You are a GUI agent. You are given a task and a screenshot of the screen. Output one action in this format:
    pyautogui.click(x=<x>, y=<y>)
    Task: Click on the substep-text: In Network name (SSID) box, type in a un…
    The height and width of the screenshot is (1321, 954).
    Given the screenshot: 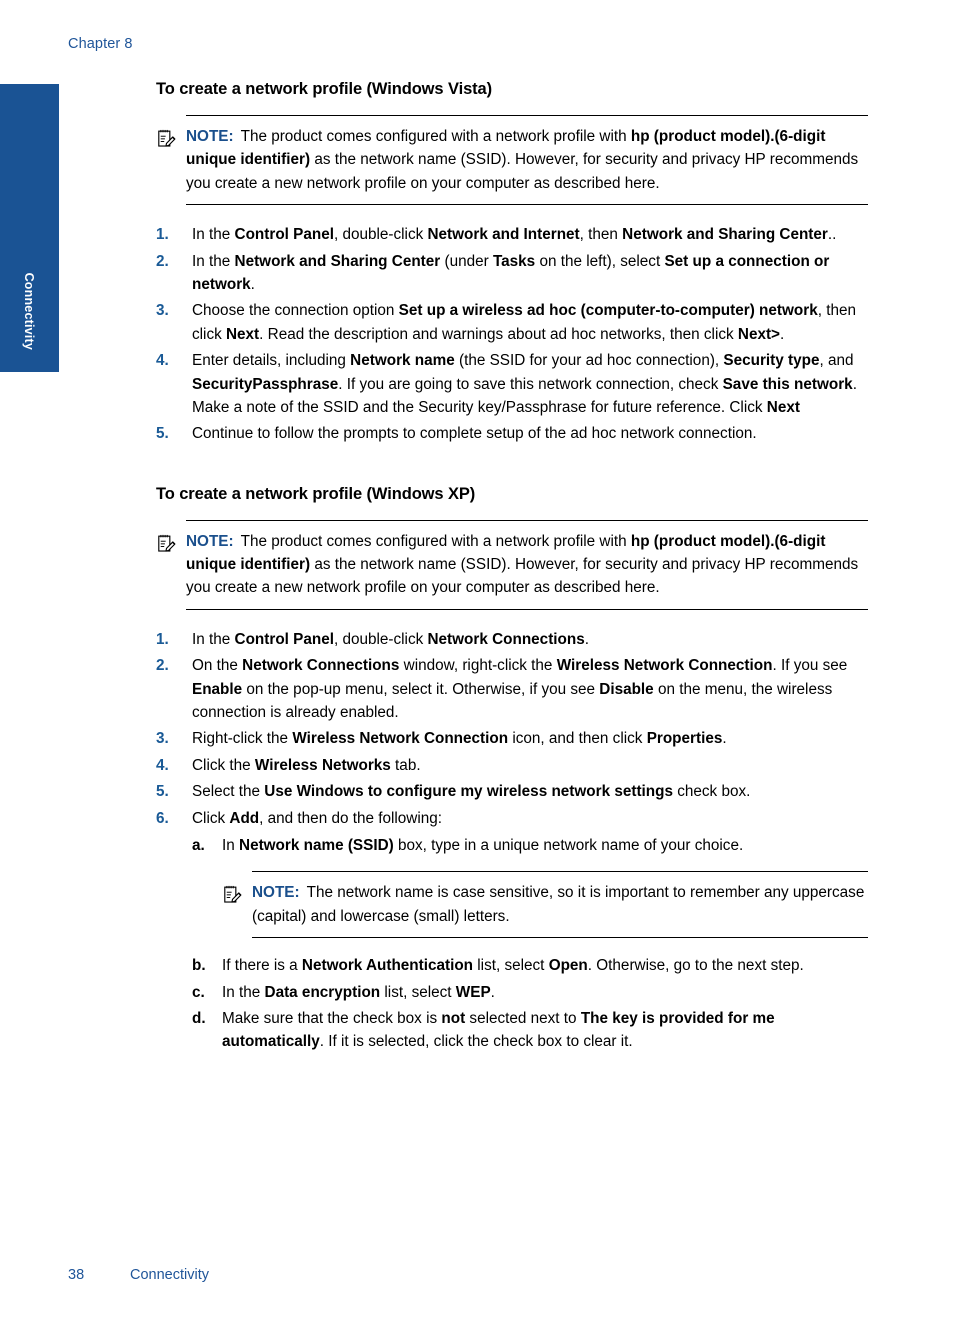 What is the action you would take?
    pyautogui.click(x=483, y=845)
    